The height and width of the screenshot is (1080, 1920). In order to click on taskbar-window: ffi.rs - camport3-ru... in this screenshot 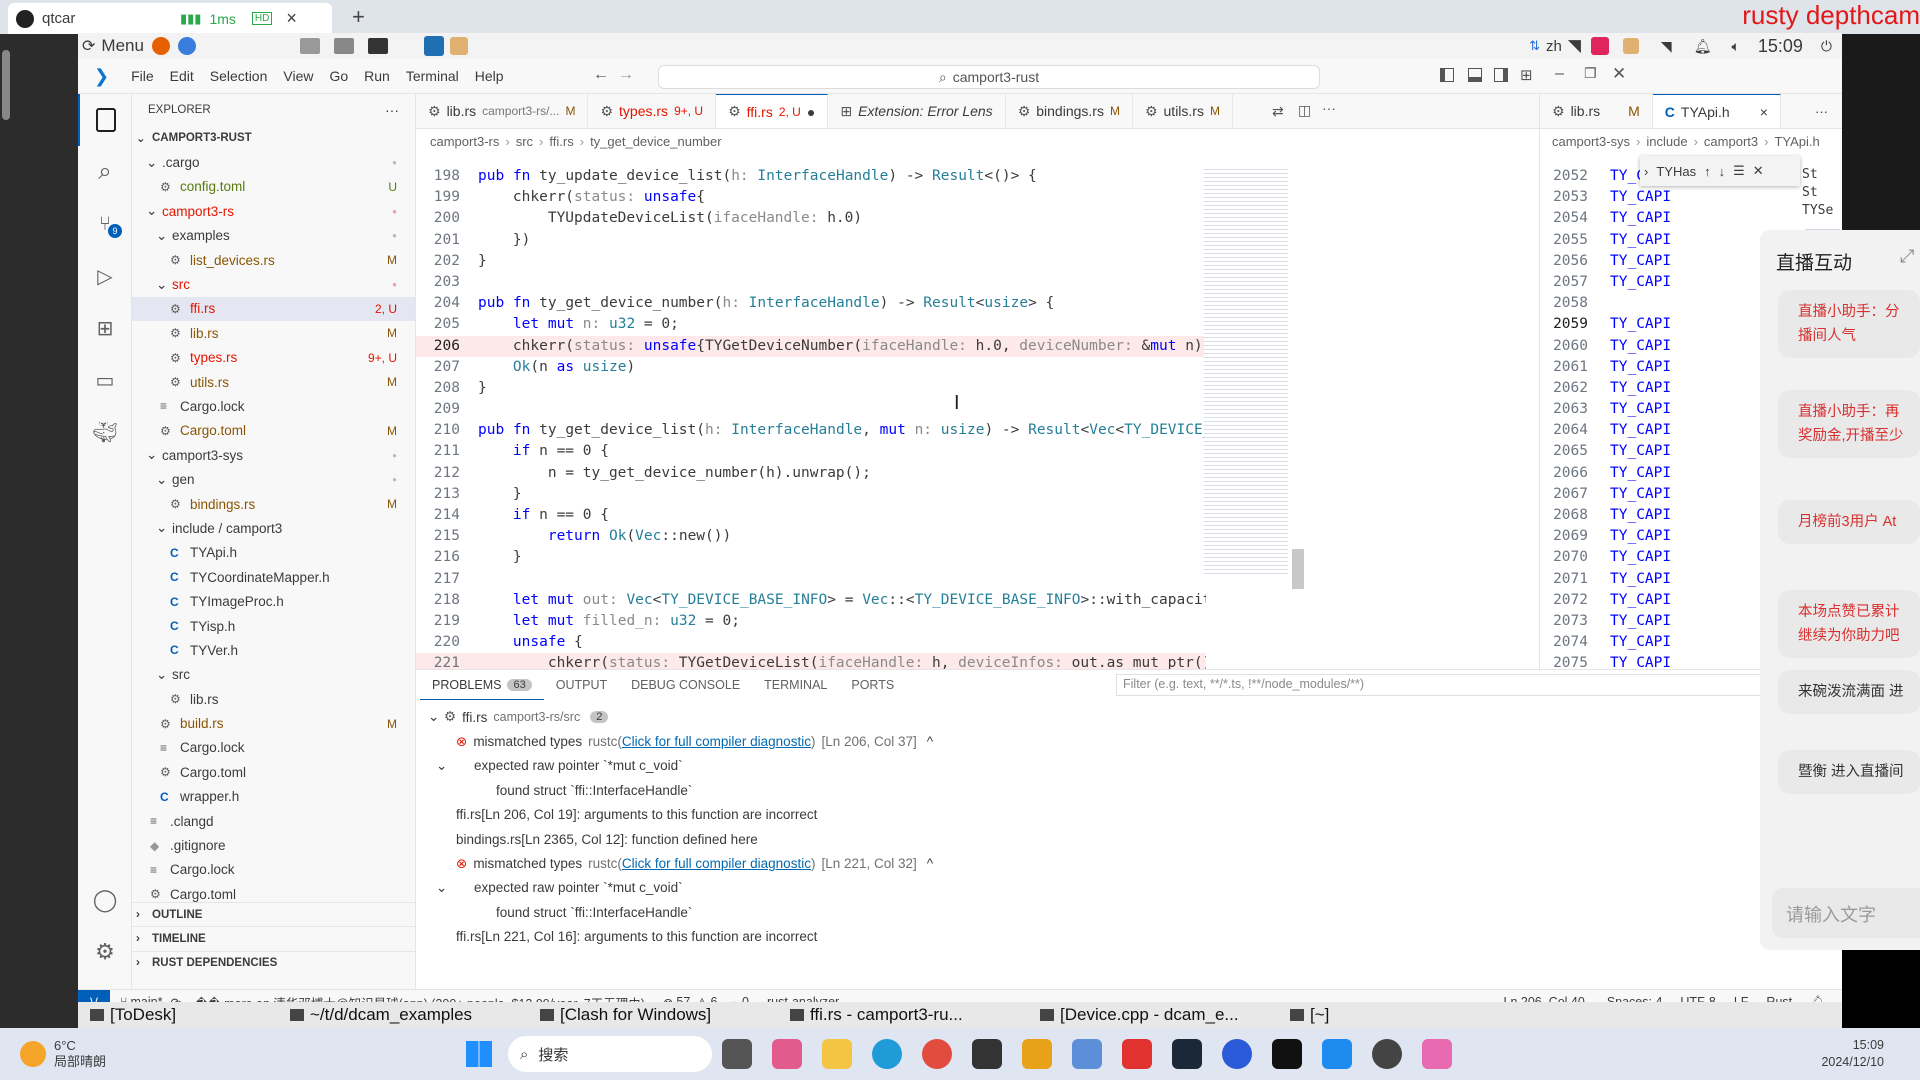, I will do `click(903, 1015)`.